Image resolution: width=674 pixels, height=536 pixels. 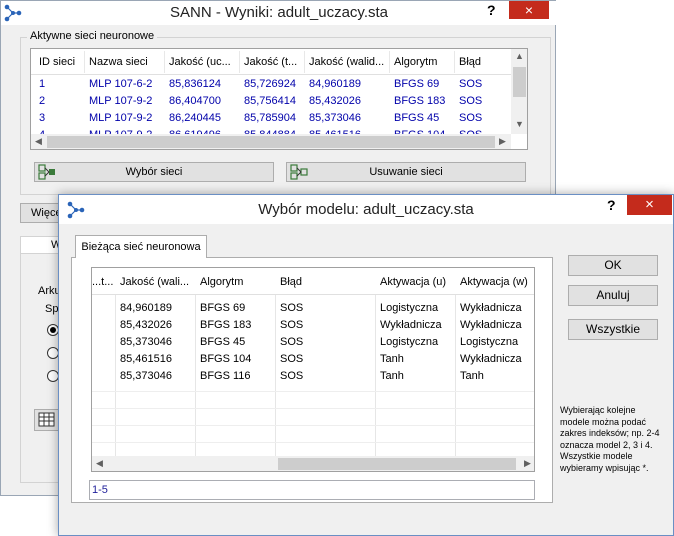 I want to click on table-row: 85,461516 BFGS 104 SOS Tanh Wykładnicza, so click(x=313, y=359).